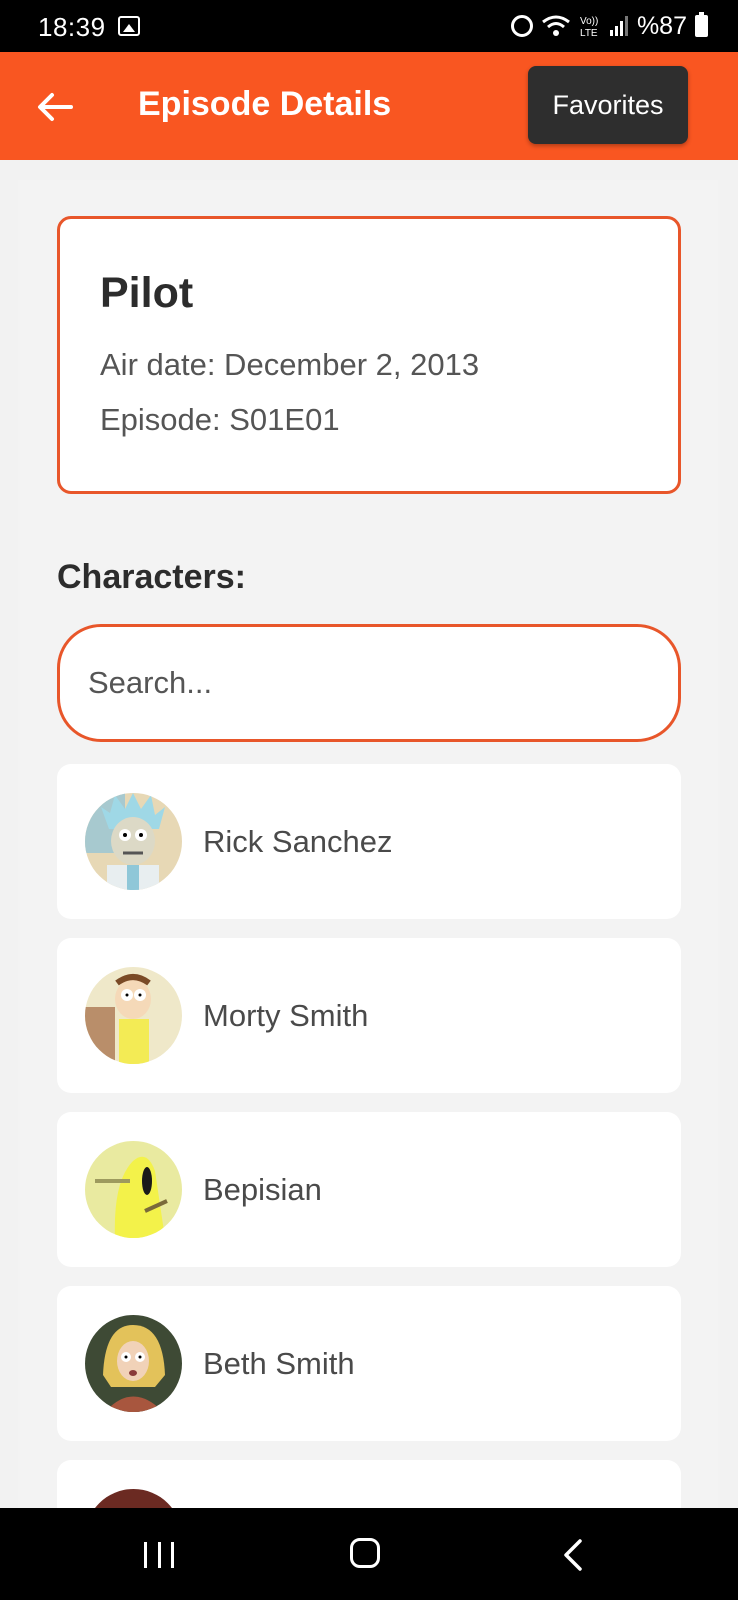 This screenshot has height=1600, width=738. I want to click on volte-icon: Vo)) LTE, so click(590, 26).